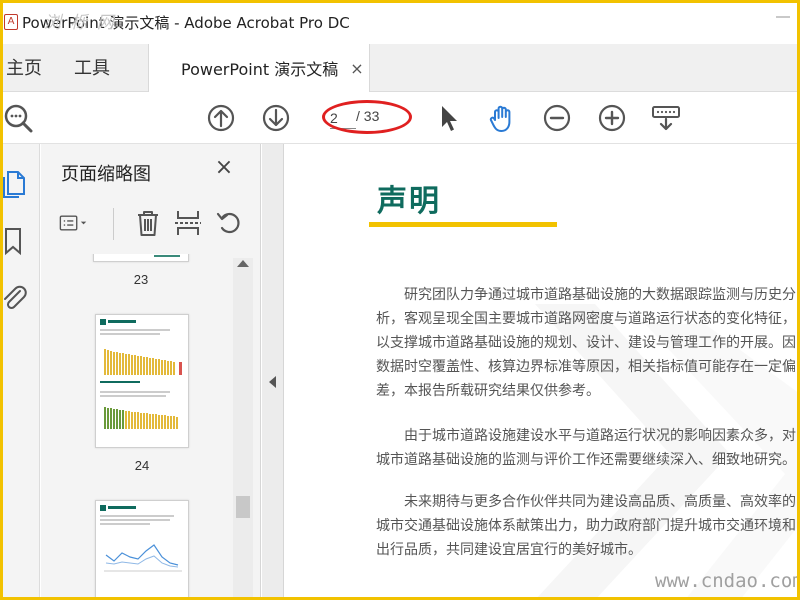 This screenshot has width=800, height=600. What do you see at coordinates (18, 118) in the screenshot?
I see `search-icon` at bounding box center [18, 118].